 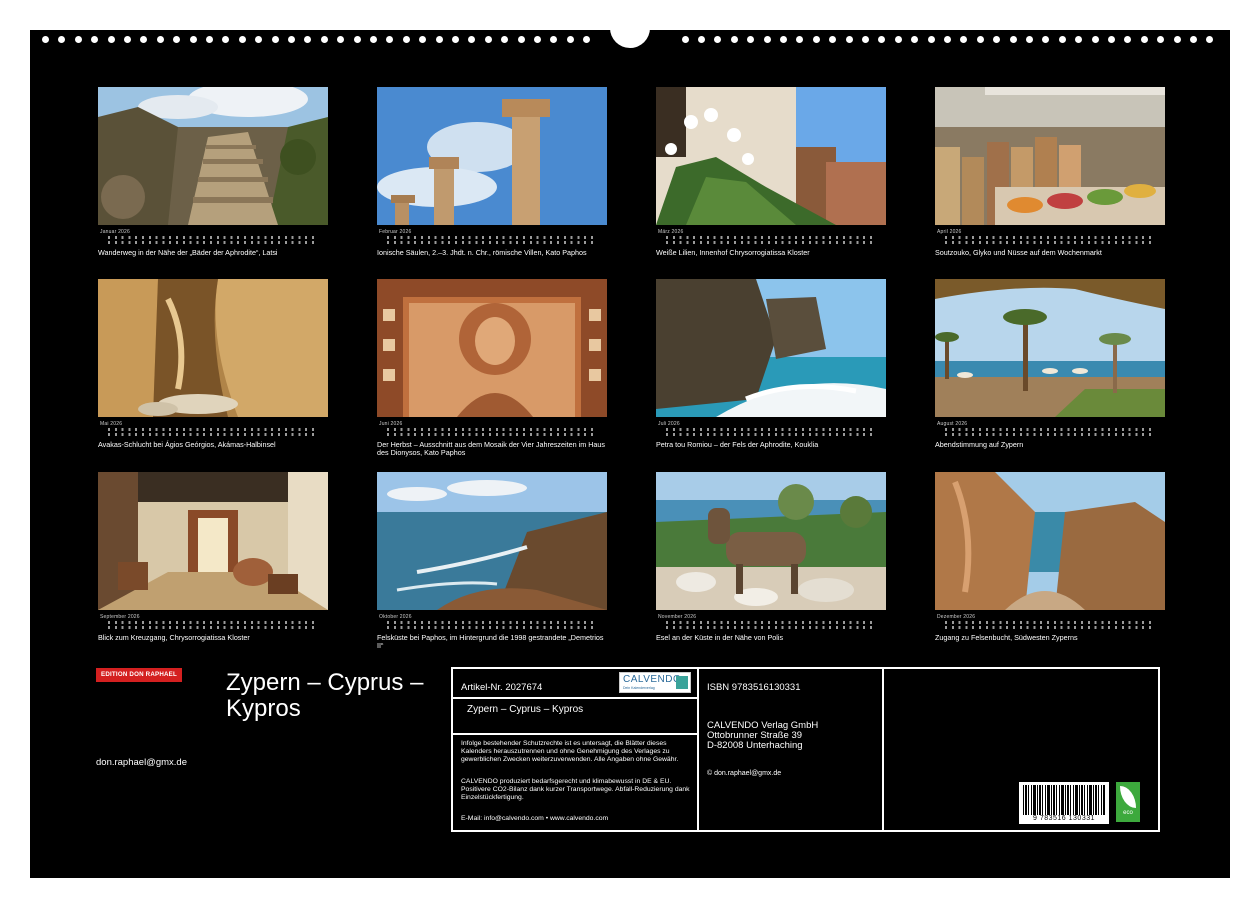 What do you see at coordinates (1064, 800) in the screenshot?
I see `barcode-bars` at bounding box center [1064, 800].